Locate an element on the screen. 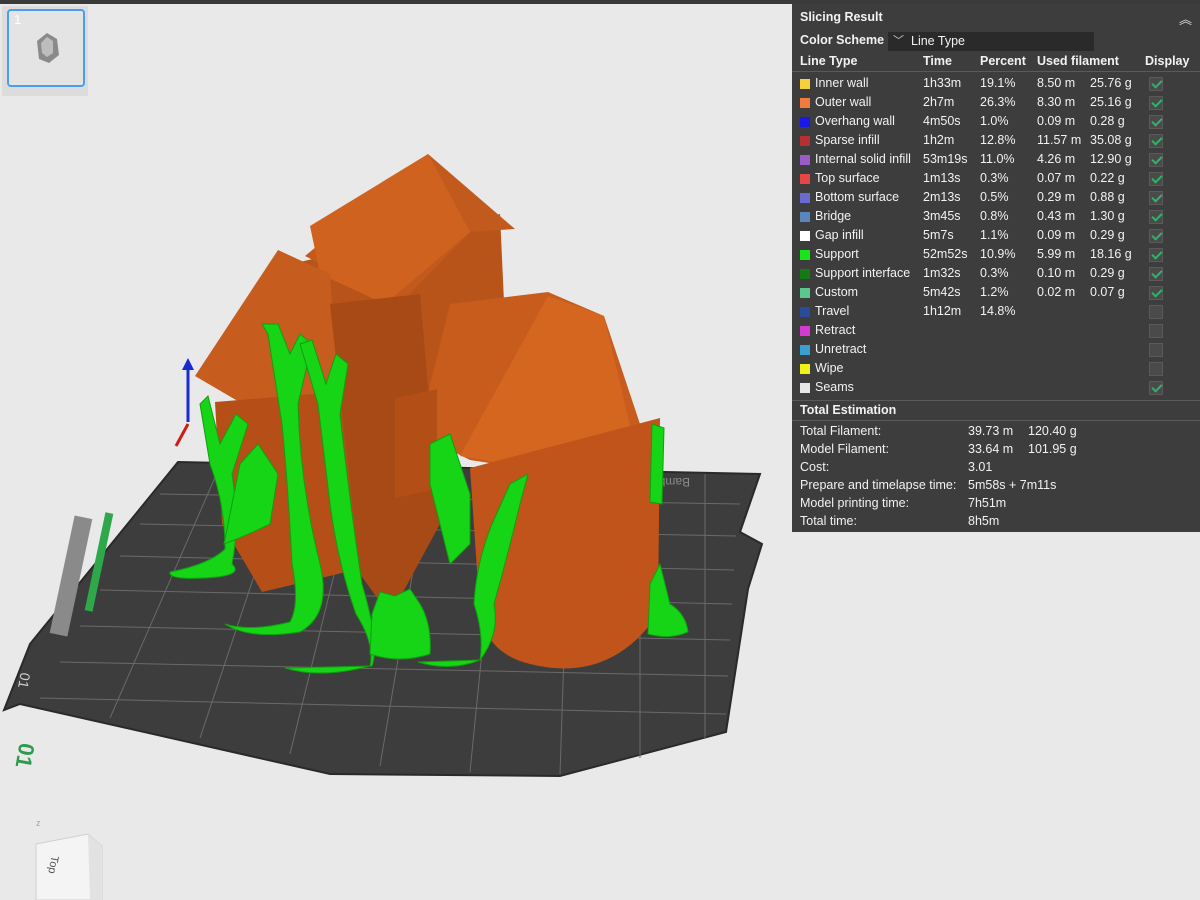  total-value: 39.73 m is located at coordinates (991, 431).